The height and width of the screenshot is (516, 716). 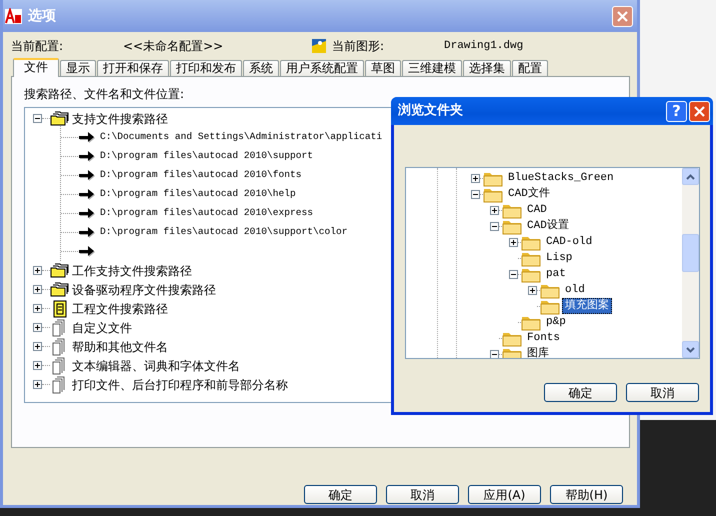 I want to click on path-entry: D:\program files\autocad 2010\fonts, so click(x=201, y=175).